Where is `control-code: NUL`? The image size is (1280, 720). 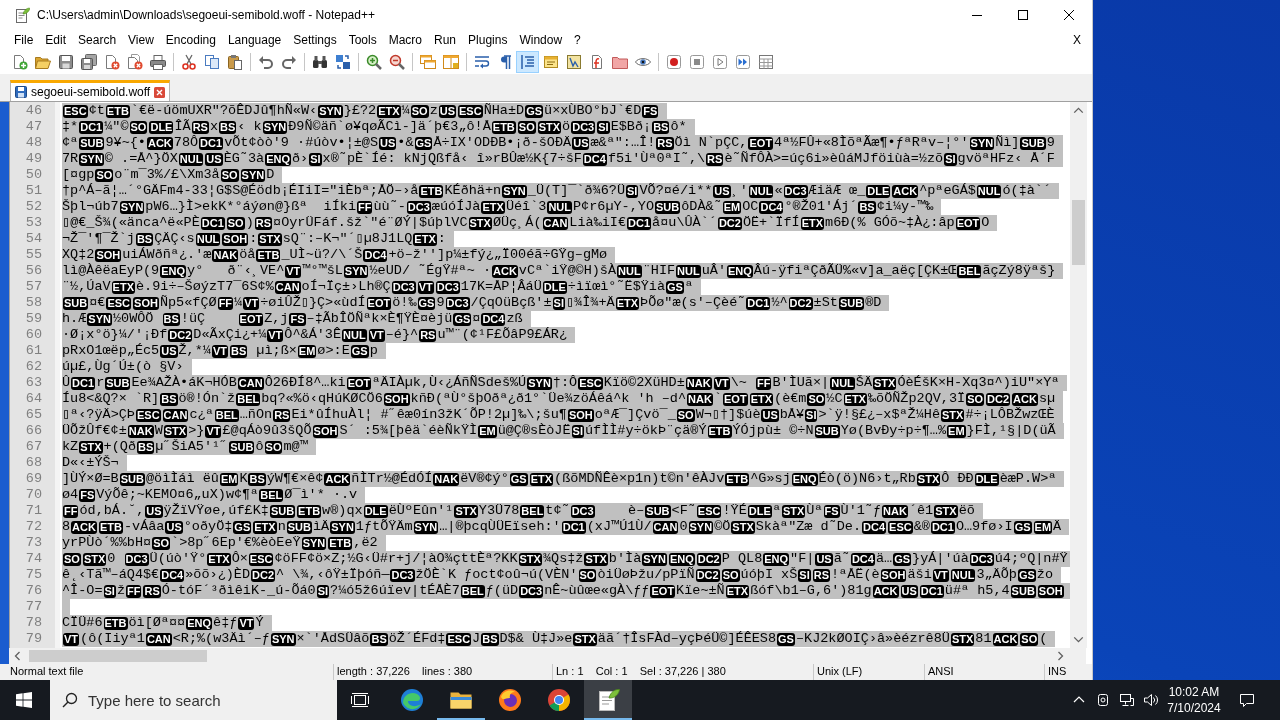 control-code: NUL is located at coordinates (989, 191).